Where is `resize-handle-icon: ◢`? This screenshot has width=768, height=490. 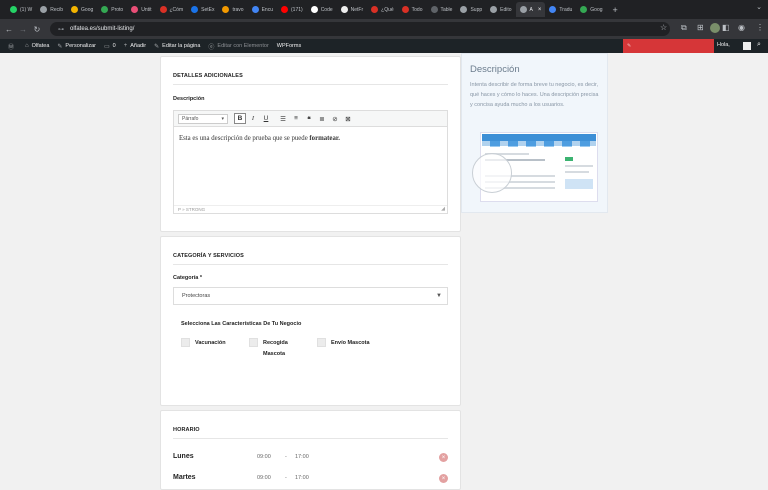
resize-handle-icon: ◢ is located at coordinates (443, 209).